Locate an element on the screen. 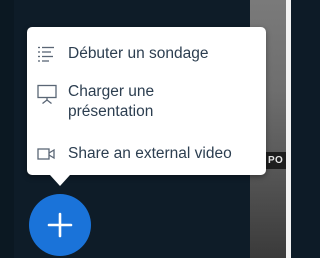 The image size is (320, 258). background-left-panel is located at coordinates (7, 129).